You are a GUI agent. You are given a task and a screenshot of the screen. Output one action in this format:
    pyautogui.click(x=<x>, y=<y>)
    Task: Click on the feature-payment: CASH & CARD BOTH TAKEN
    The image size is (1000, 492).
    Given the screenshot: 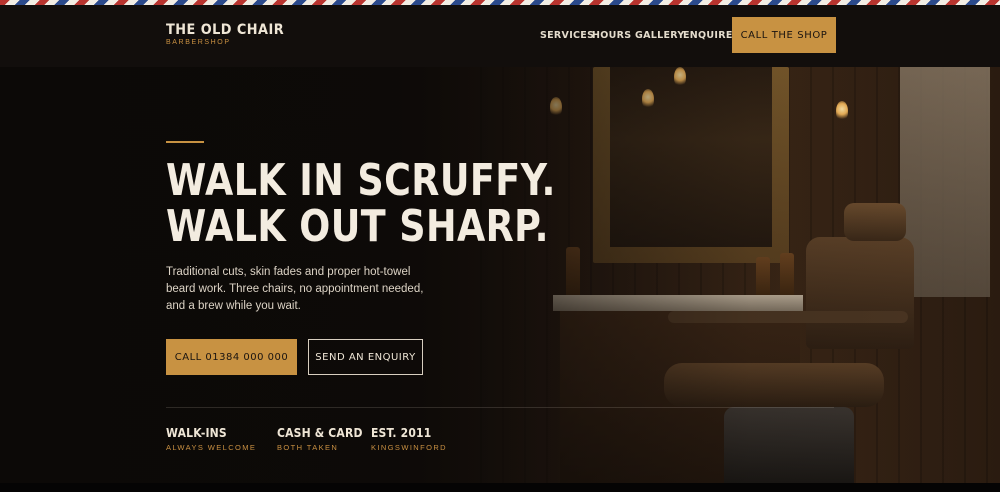 What is the action you would take?
    pyautogui.click(x=324, y=439)
    